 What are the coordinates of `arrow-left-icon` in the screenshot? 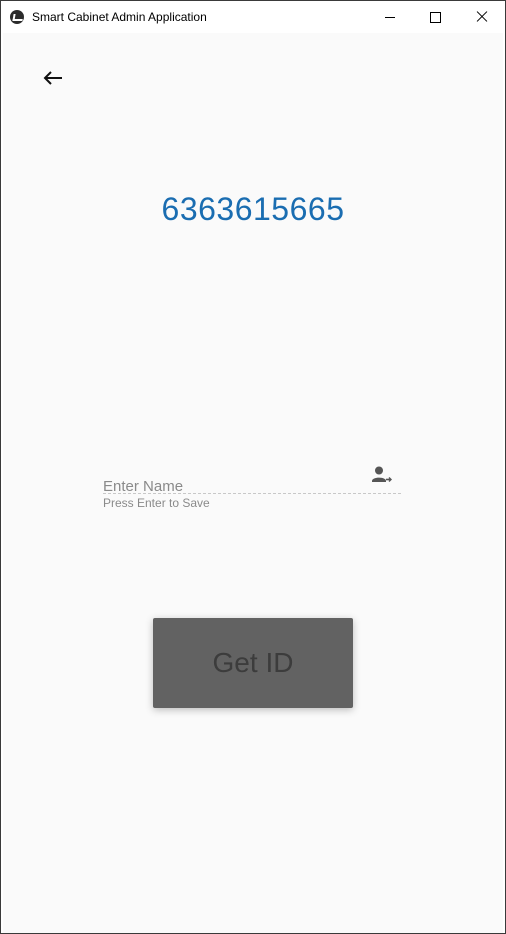 It's located at (52, 78).